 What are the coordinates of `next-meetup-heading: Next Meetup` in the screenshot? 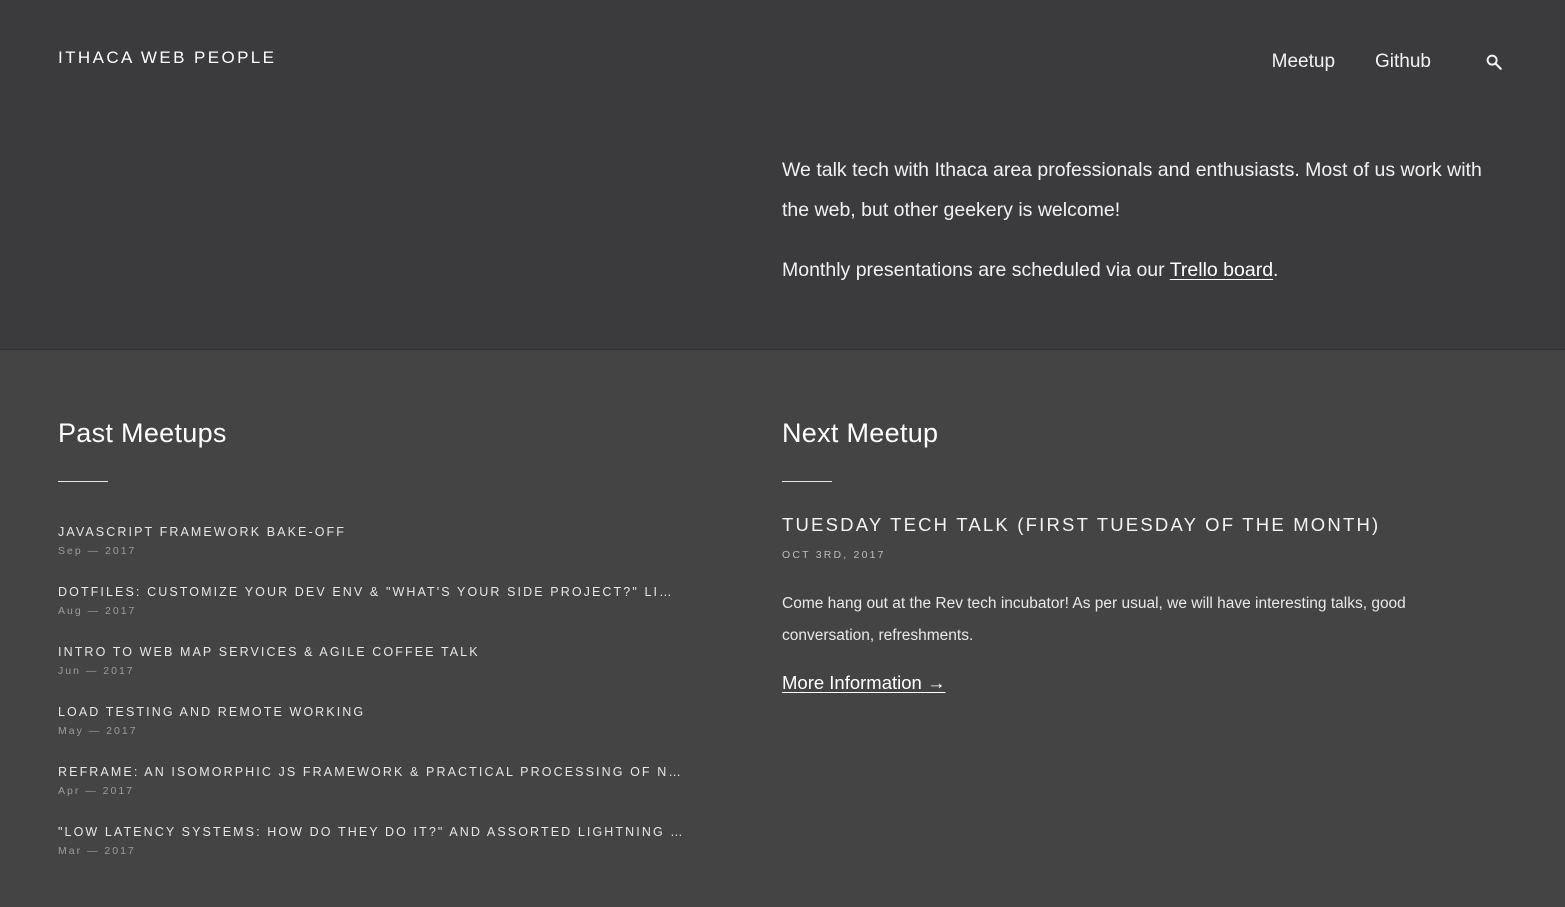 It's located at (860, 433).